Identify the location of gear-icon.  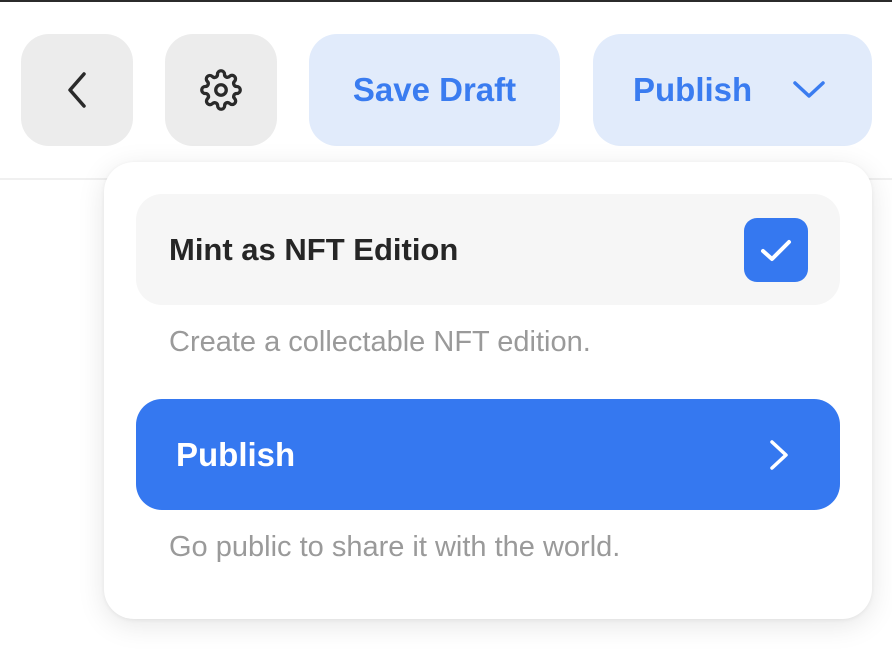
(221, 90).